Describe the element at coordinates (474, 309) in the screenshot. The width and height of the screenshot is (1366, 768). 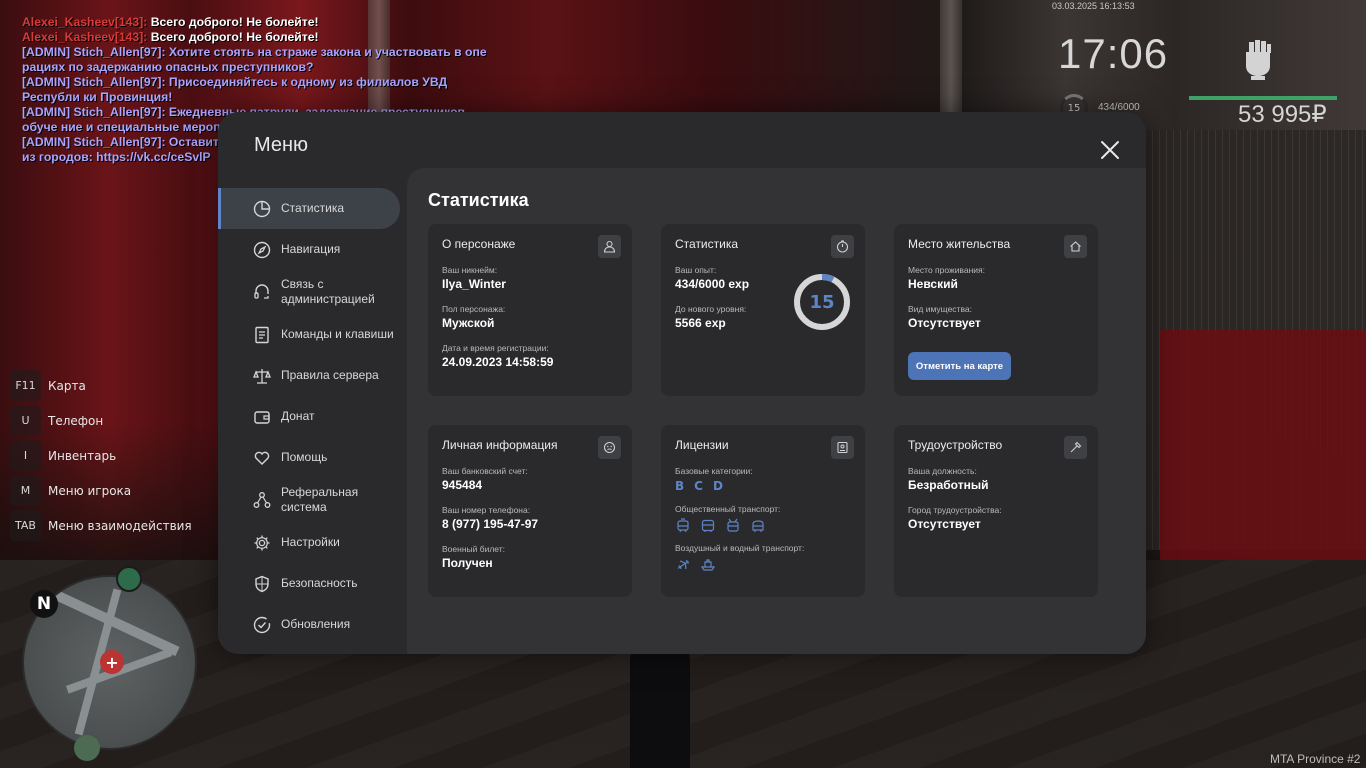
I see `gender-label: Пол персонажа:` at that location.